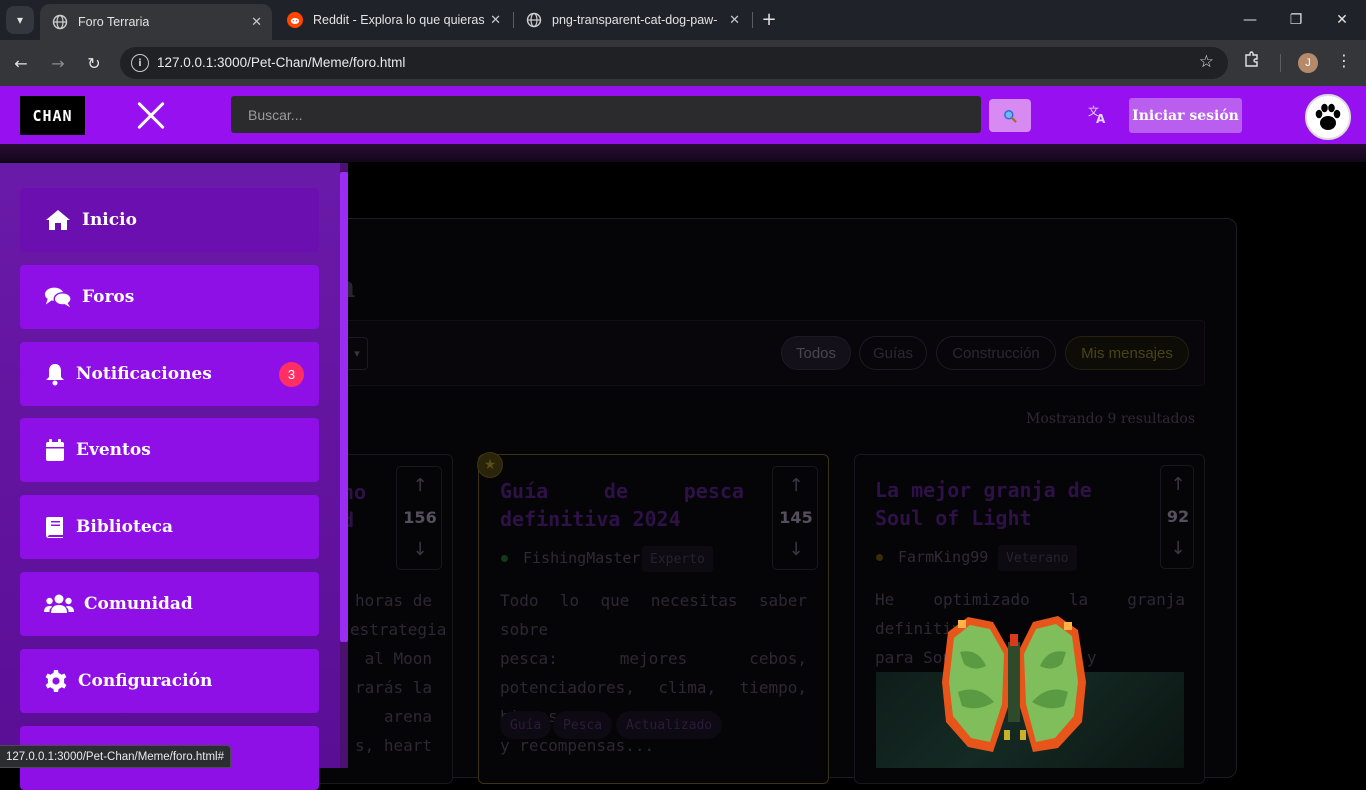  What do you see at coordinates (683, 153) in the screenshot?
I see `header-pattern-strip` at bounding box center [683, 153].